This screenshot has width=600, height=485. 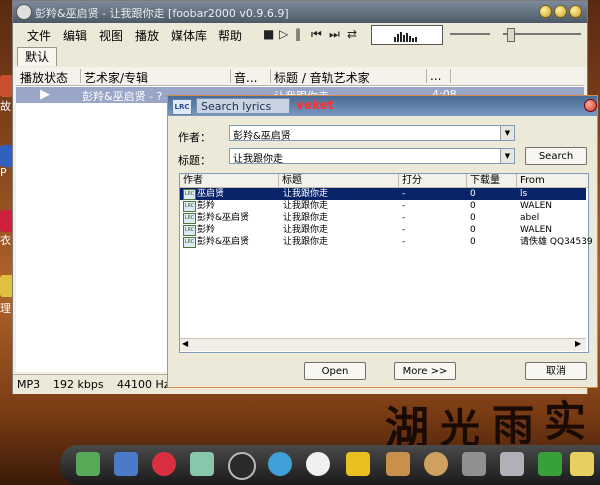 I want to click on menu-bar: 文件 编辑 视图 播放 媒体库 帮助 ■ ▷ ‖ ⏮ ⏭ ⇄, so click(x=300, y=34).